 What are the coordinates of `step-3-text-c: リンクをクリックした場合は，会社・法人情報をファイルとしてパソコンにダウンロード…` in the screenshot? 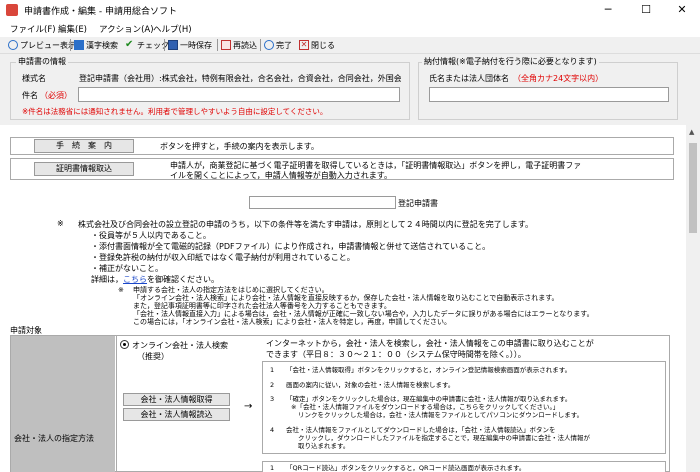 It's located at (441, 415).